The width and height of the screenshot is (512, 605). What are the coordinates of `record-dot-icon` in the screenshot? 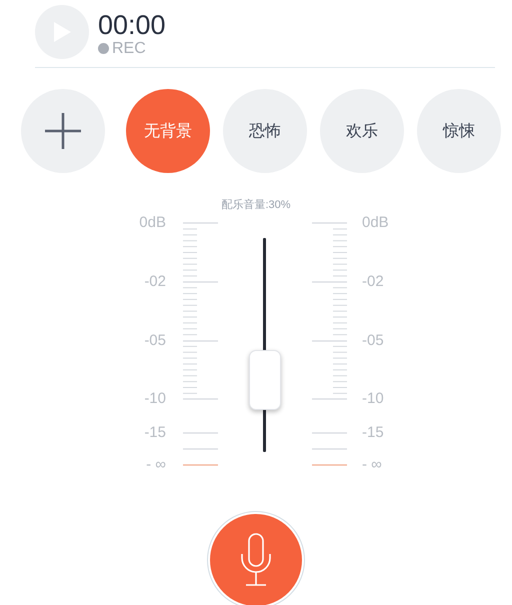 It's located at (103, 48).